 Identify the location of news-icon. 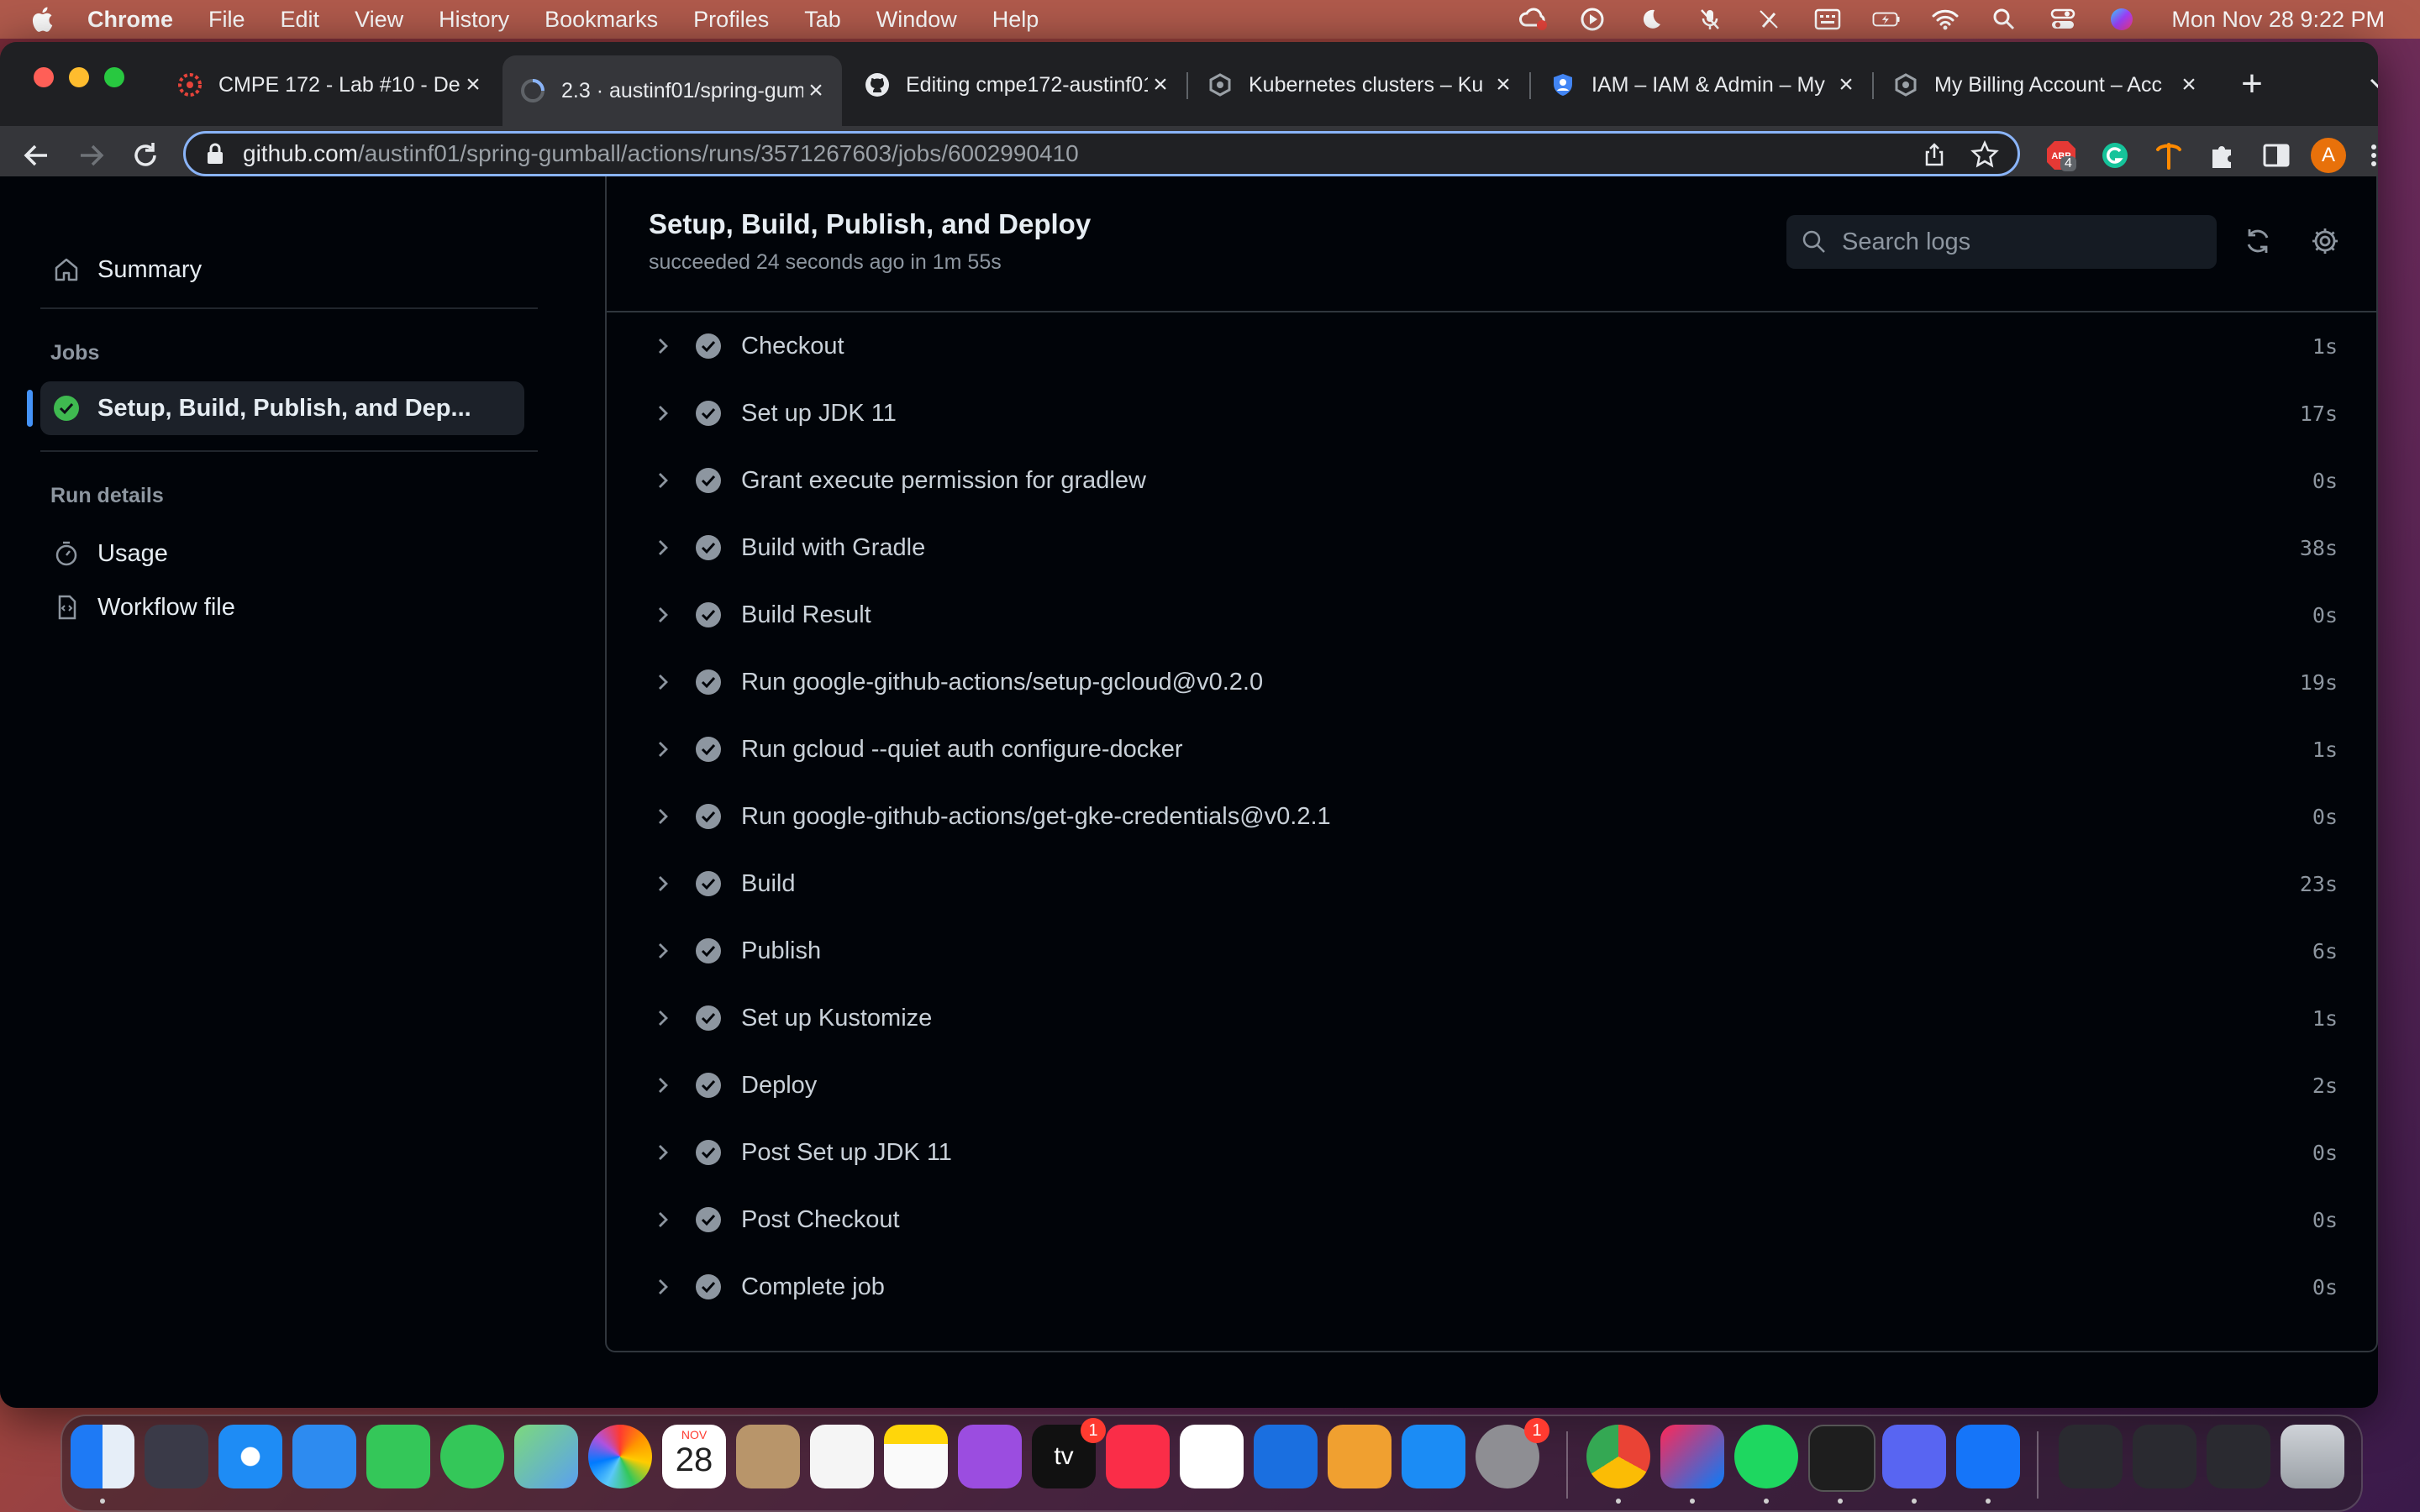
(1138, 1456).